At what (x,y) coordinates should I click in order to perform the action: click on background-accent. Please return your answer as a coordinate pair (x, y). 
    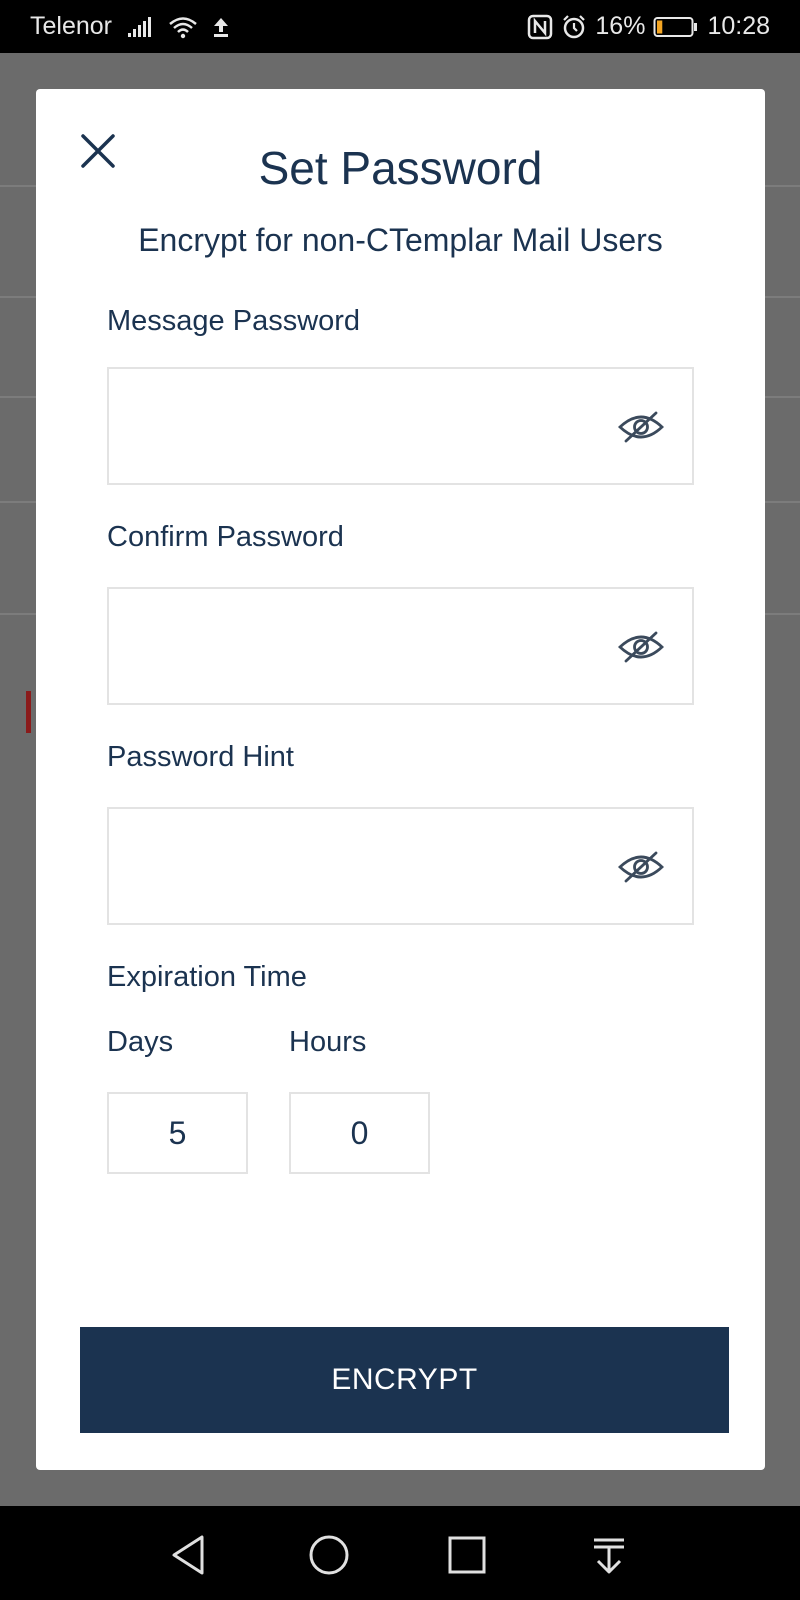
    Looking at the image, I should click on (28, 712).